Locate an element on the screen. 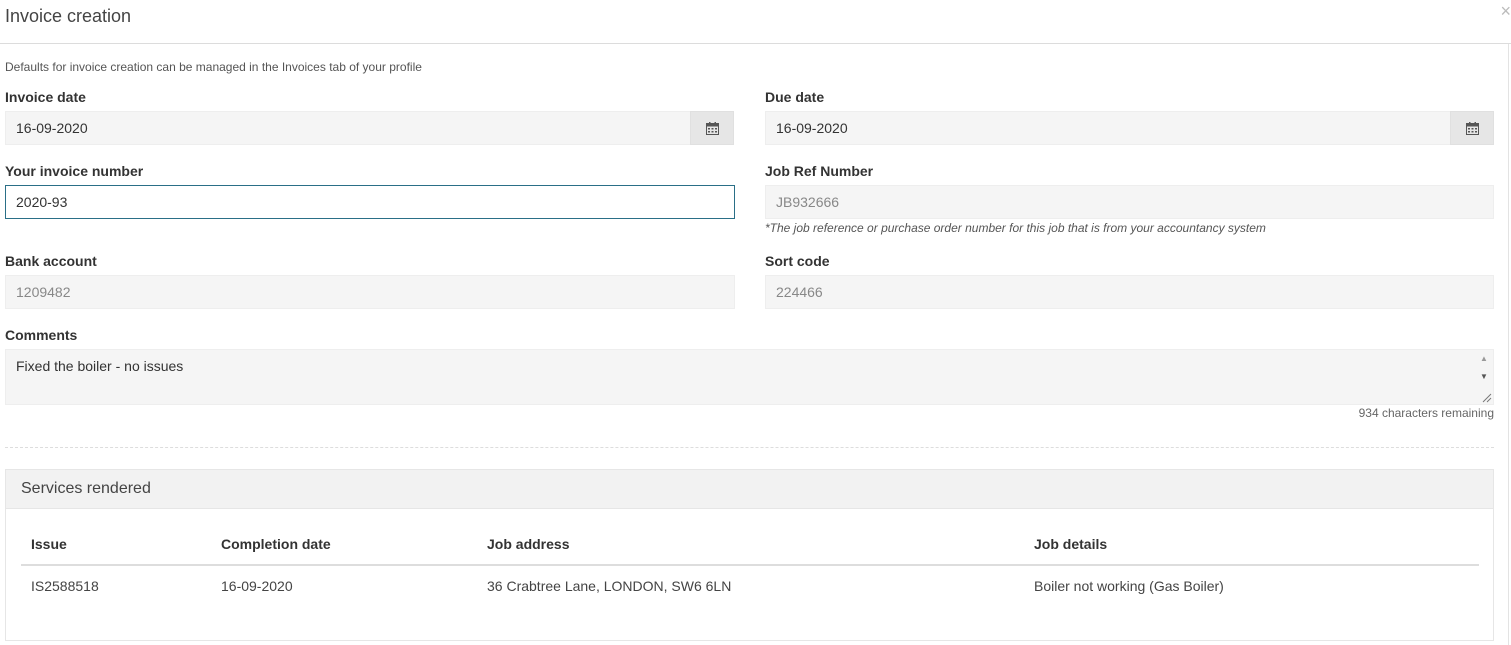 The height and width of the screenshot is (645, 1511). comments-label: Comments is located at coordinates (41, 335).